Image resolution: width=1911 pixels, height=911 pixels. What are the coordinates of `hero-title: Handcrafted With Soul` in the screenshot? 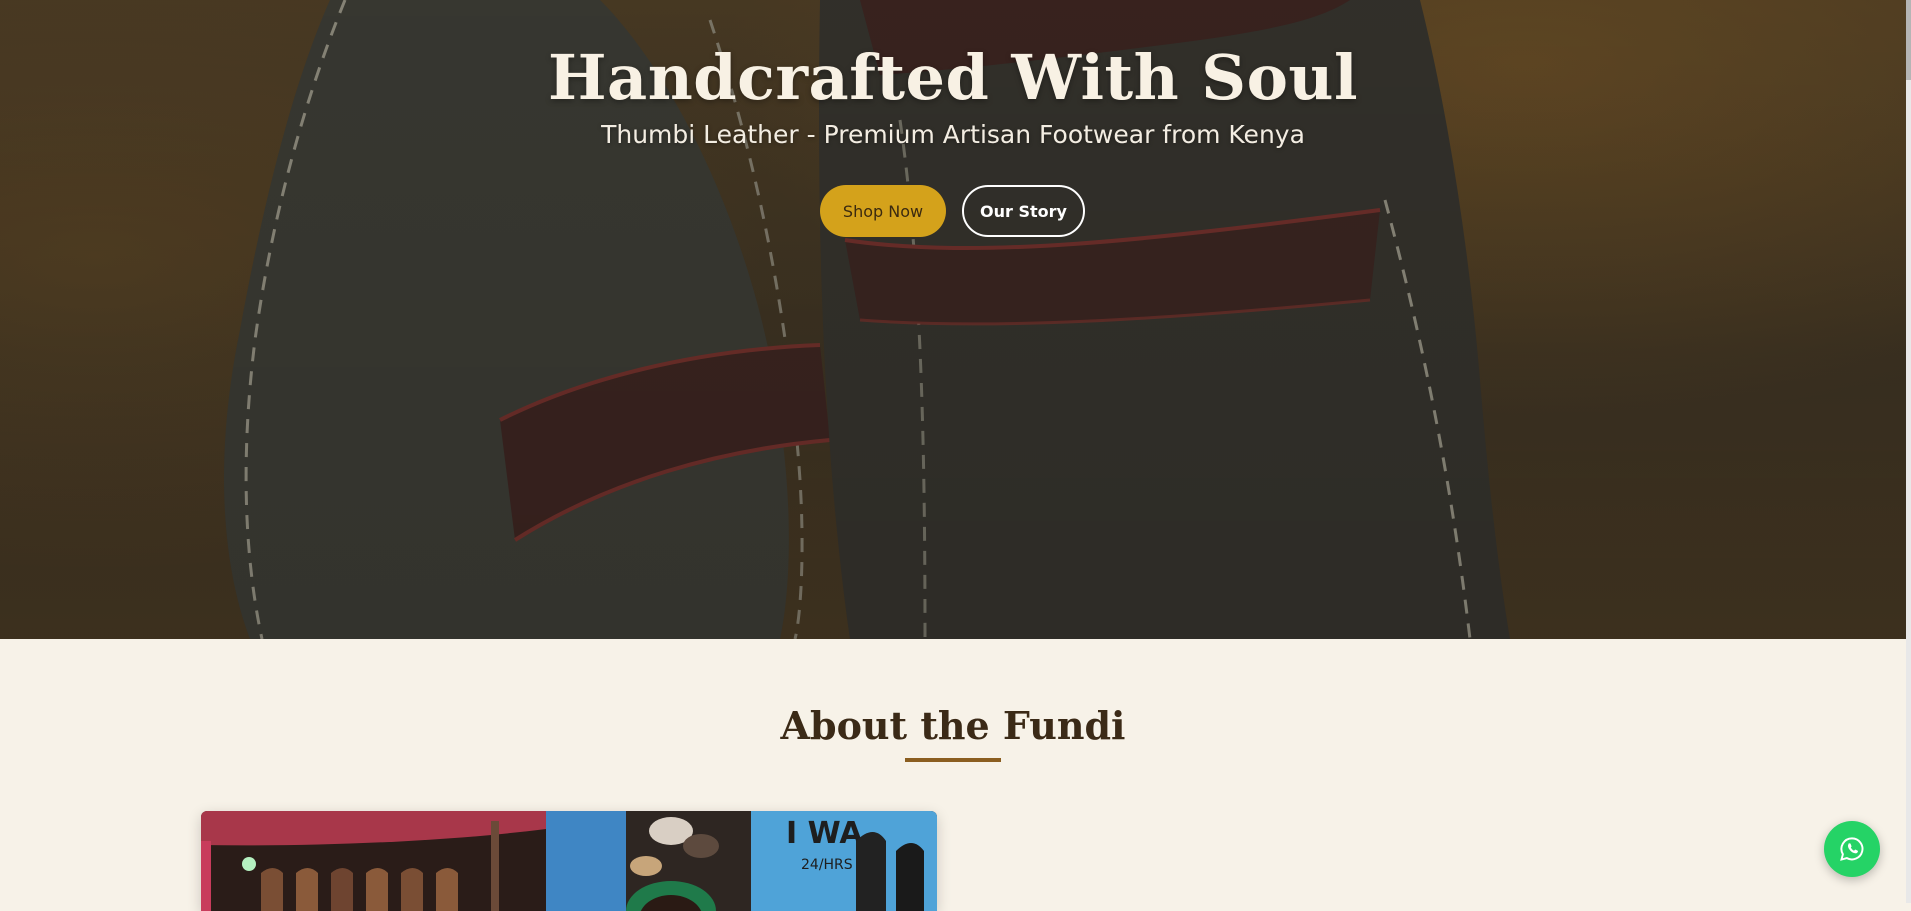 It's located at (953, 77).